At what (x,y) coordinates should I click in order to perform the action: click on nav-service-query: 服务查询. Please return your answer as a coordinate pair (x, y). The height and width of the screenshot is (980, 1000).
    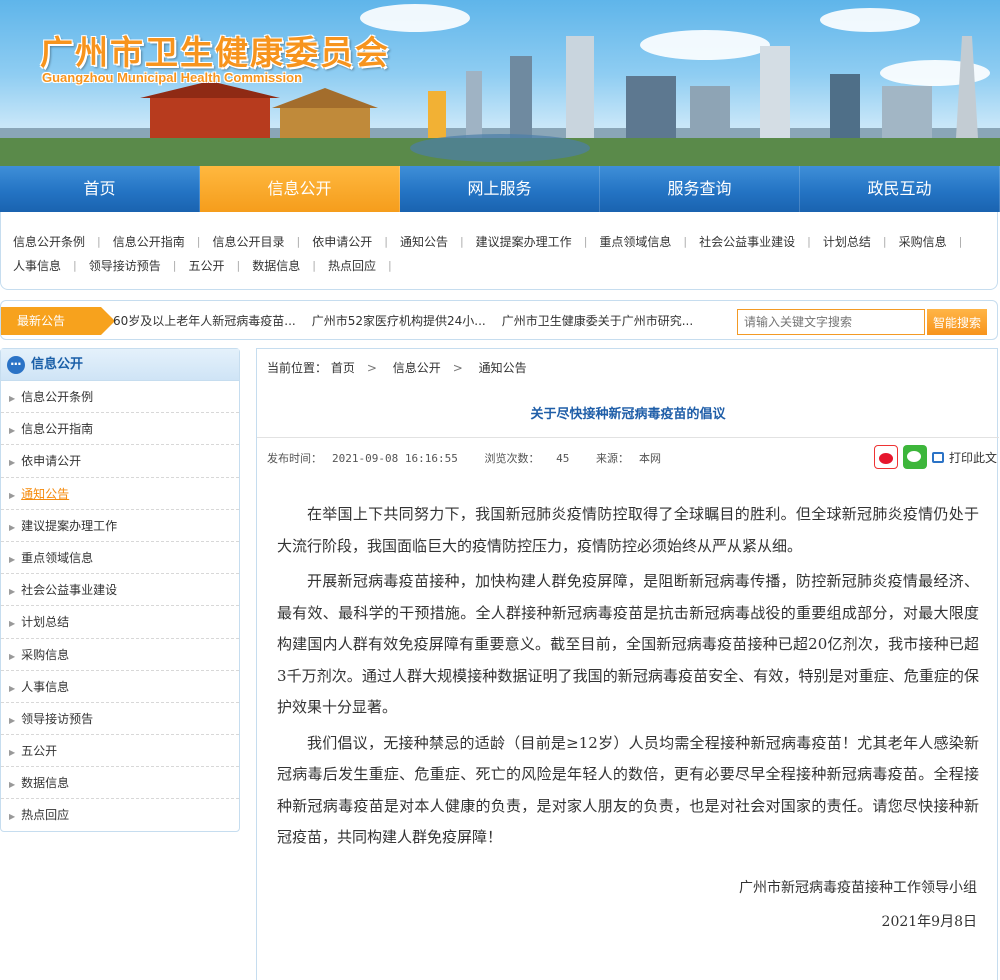
    Looking at the image, I should click on (700, 189).